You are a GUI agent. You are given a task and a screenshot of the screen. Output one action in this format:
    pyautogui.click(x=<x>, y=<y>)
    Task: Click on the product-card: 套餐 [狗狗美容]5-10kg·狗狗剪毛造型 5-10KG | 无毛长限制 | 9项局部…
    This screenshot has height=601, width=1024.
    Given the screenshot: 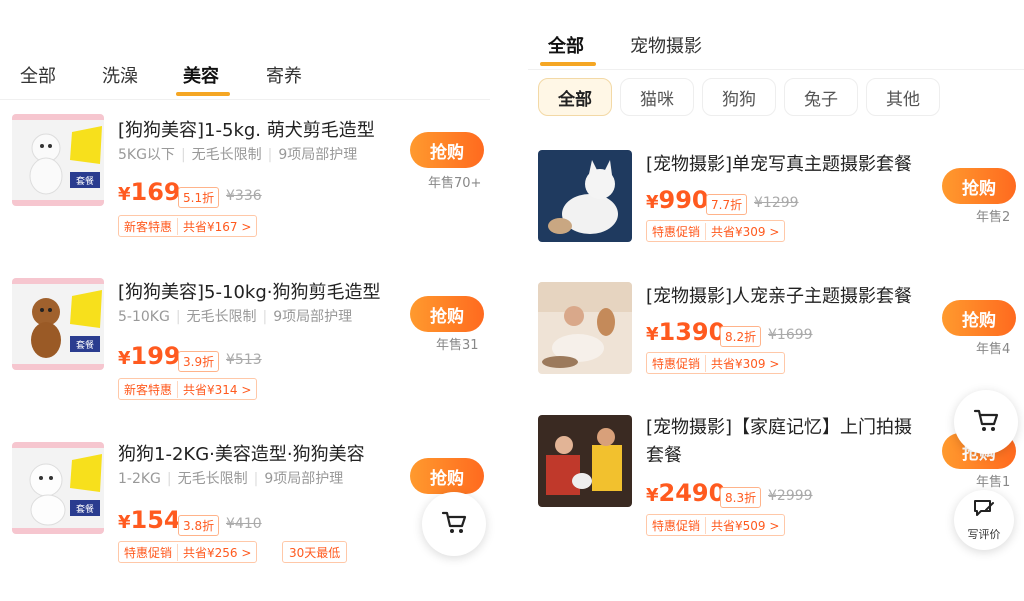 What is the action you would take?
    pyautogui.click(x=245, y=347)
    